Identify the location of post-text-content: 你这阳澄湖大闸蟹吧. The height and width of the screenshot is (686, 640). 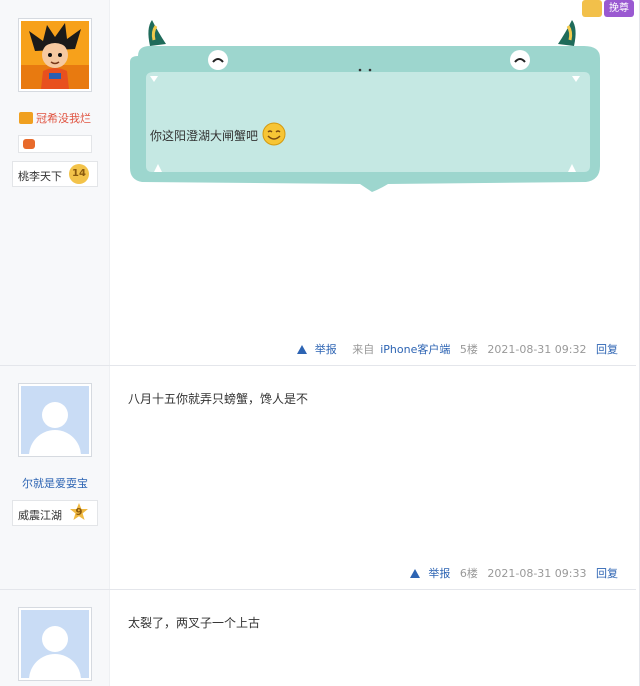
(204, 136).